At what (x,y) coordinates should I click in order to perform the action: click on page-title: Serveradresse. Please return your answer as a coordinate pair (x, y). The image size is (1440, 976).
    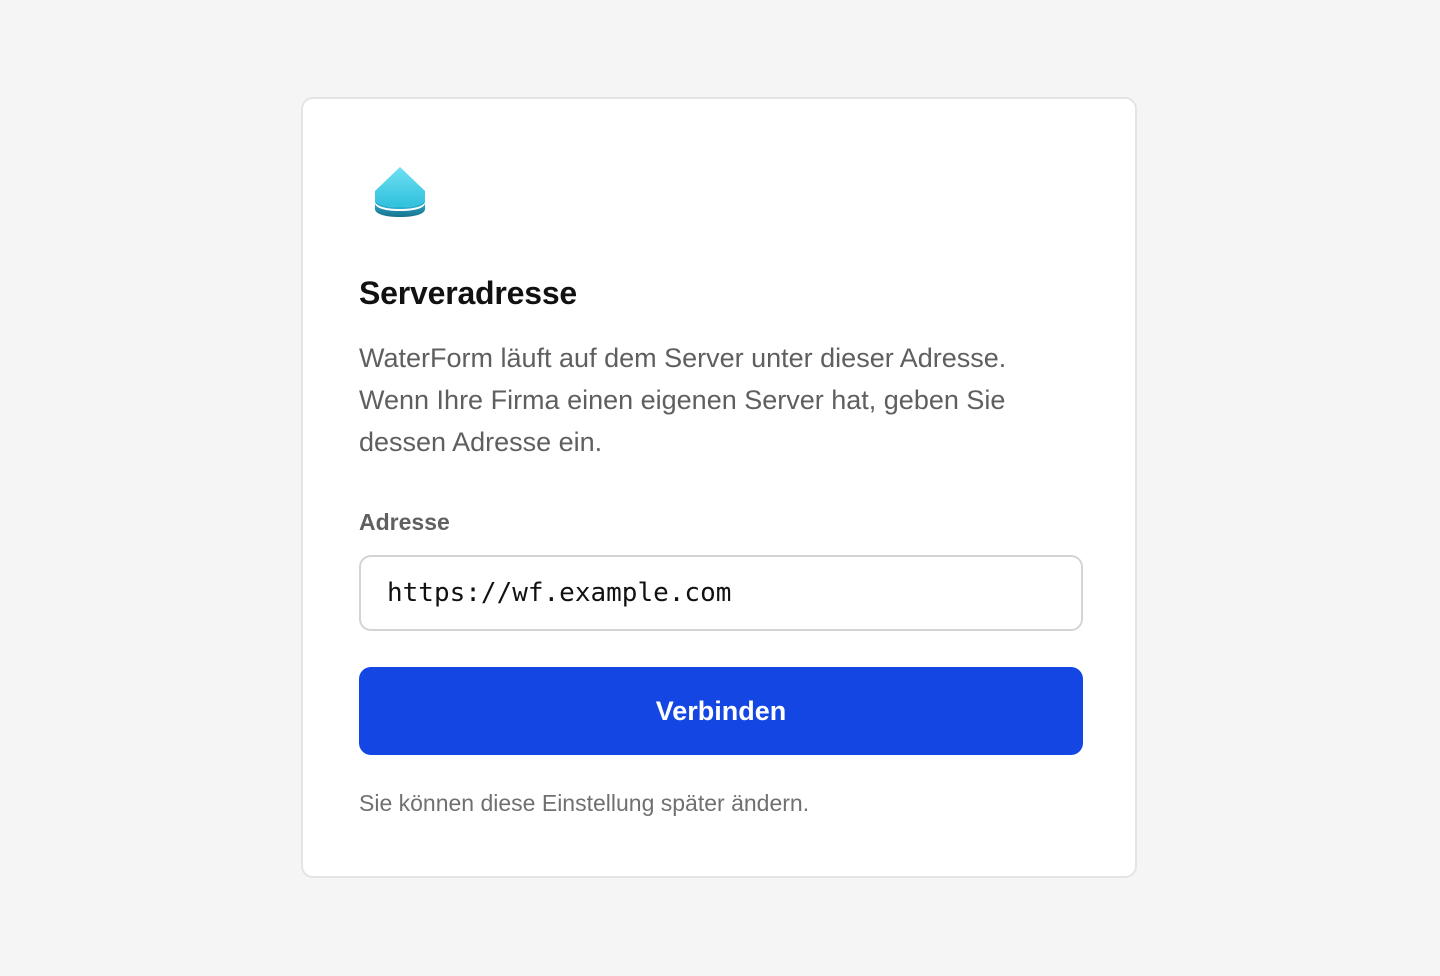
    Looking at the image, I should click on (468, 293).